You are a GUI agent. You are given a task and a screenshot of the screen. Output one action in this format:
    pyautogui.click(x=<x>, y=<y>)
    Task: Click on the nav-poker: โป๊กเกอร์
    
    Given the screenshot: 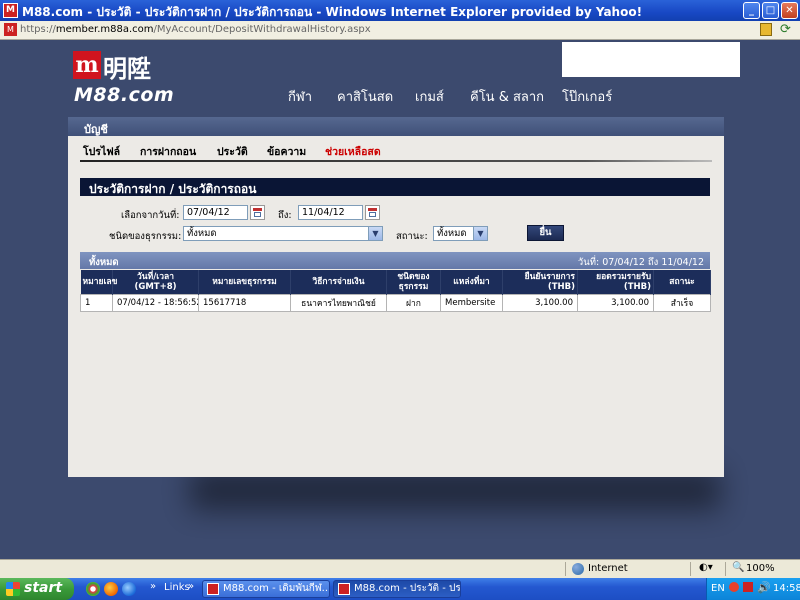 What is the action you would take?
    pyautogui.click(x=587, y=96)
    